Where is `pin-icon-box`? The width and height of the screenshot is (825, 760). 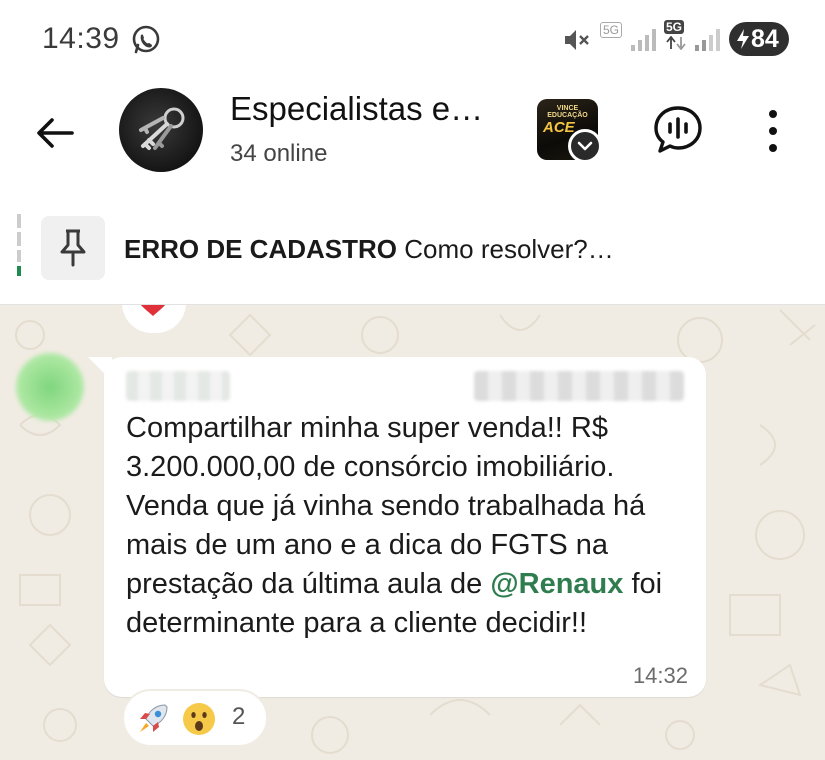 pin-icon-box is located at coordinates (73, 248).